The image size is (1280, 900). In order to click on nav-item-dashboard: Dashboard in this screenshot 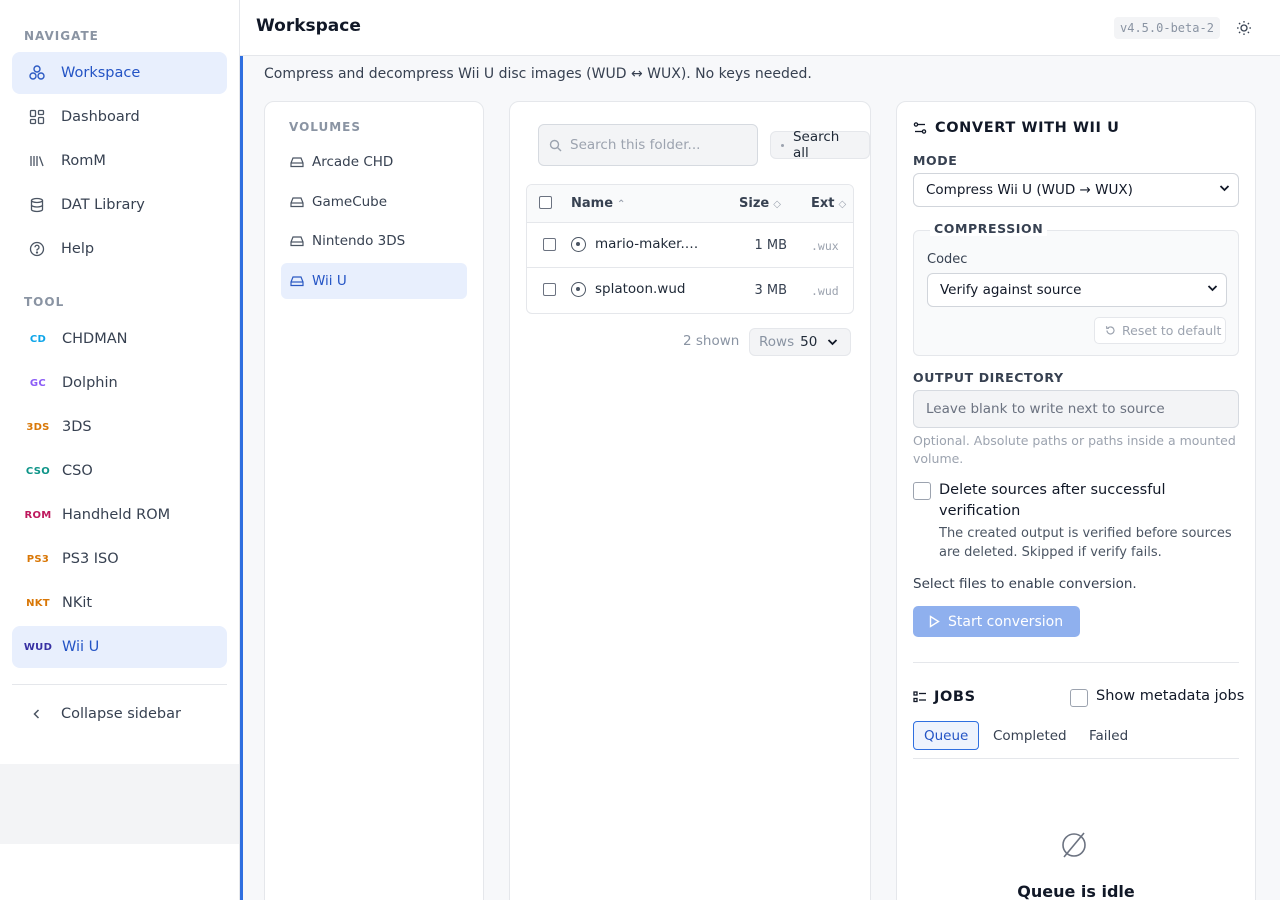, I will do `click(119, 117)`.